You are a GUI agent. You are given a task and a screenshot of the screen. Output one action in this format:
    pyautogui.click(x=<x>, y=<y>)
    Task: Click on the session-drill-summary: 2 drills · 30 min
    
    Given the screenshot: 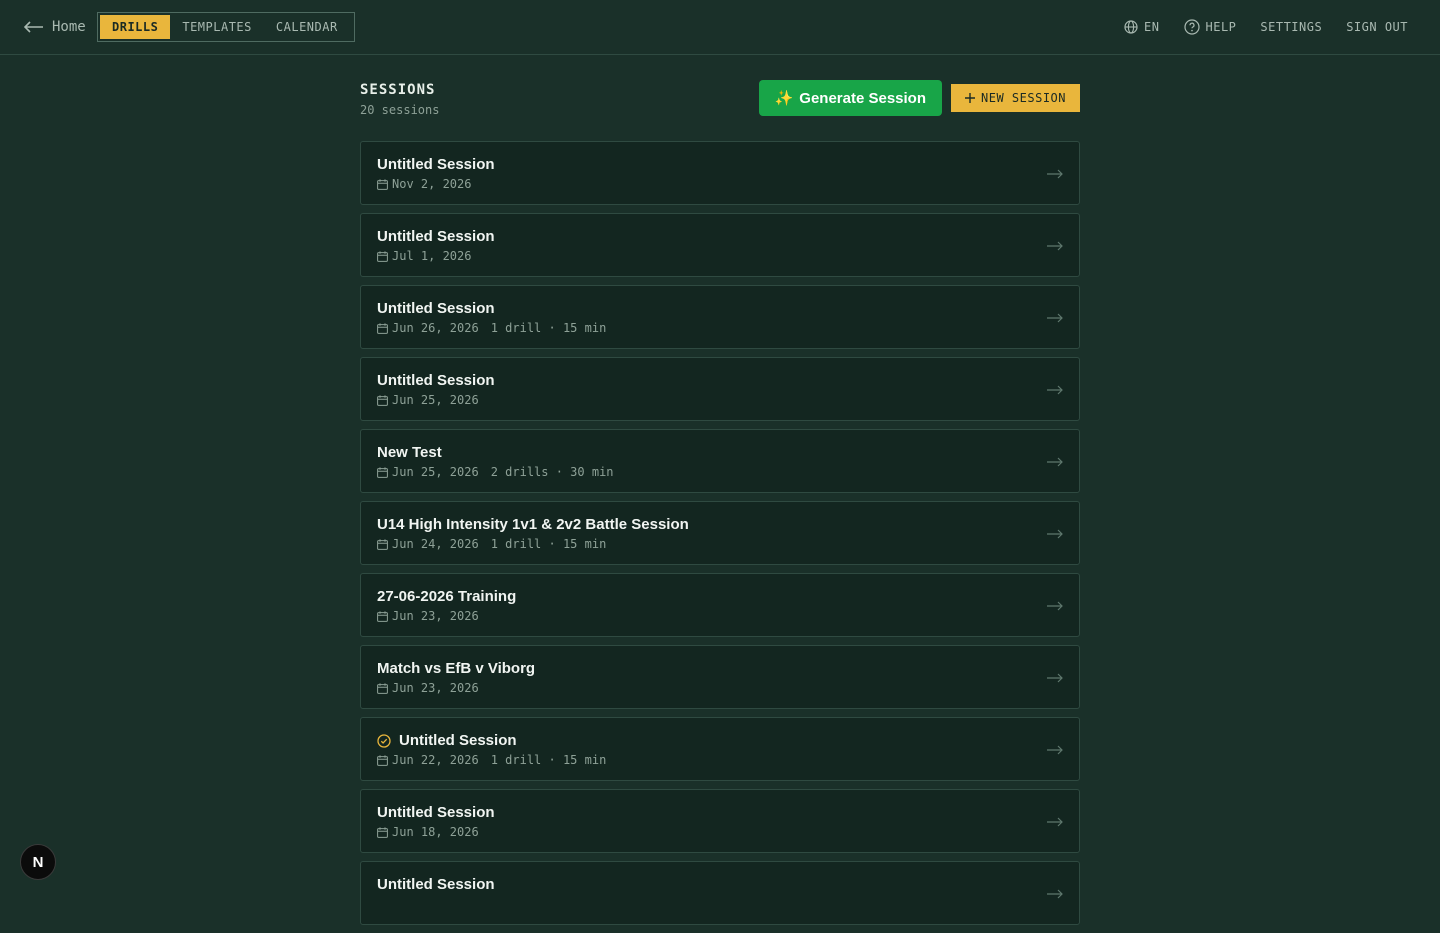 What is the action you would take?
    pyautogui.click(x=552, y=472)
    